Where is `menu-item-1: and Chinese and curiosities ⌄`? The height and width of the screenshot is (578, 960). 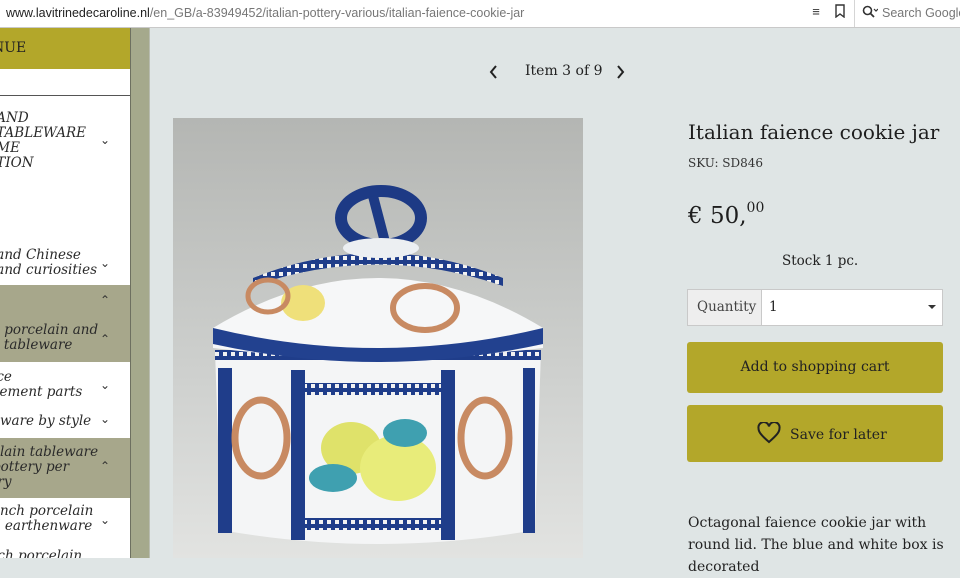
menu-item-1: and Chinese and curiosities ⌄ is located at coordinates (65, 263).